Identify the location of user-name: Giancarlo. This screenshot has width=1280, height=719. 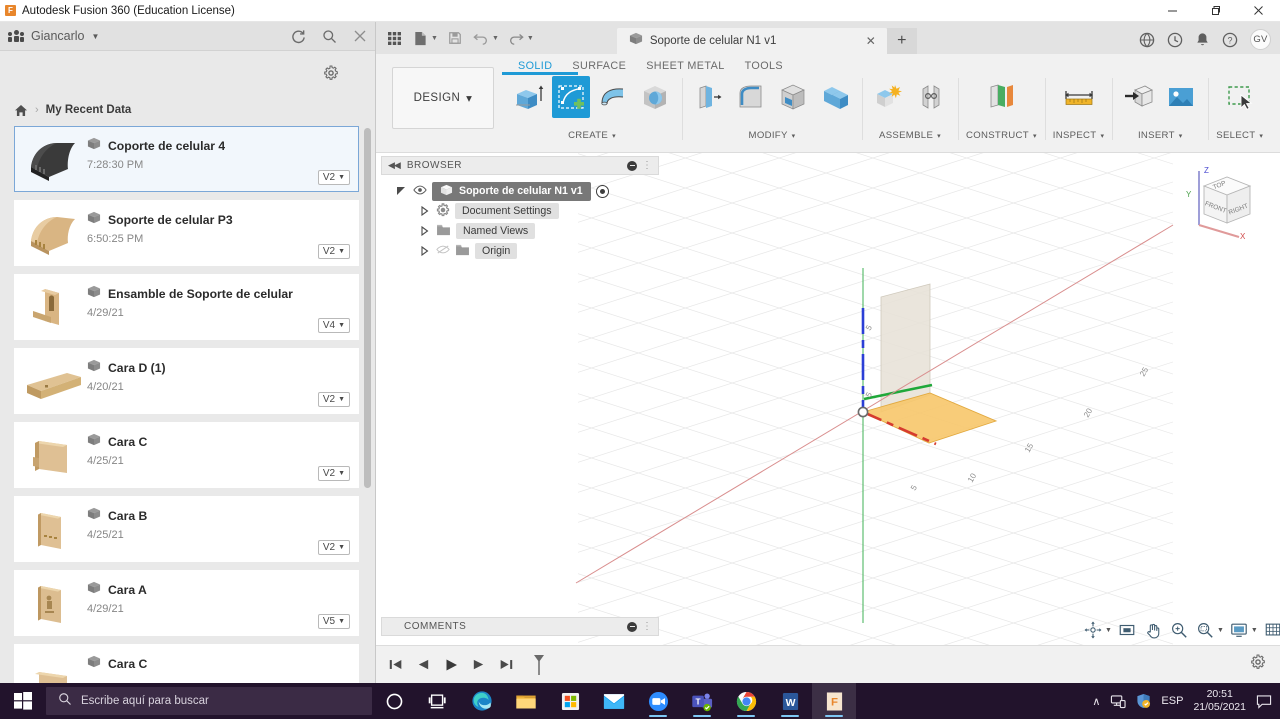
(58, 36).